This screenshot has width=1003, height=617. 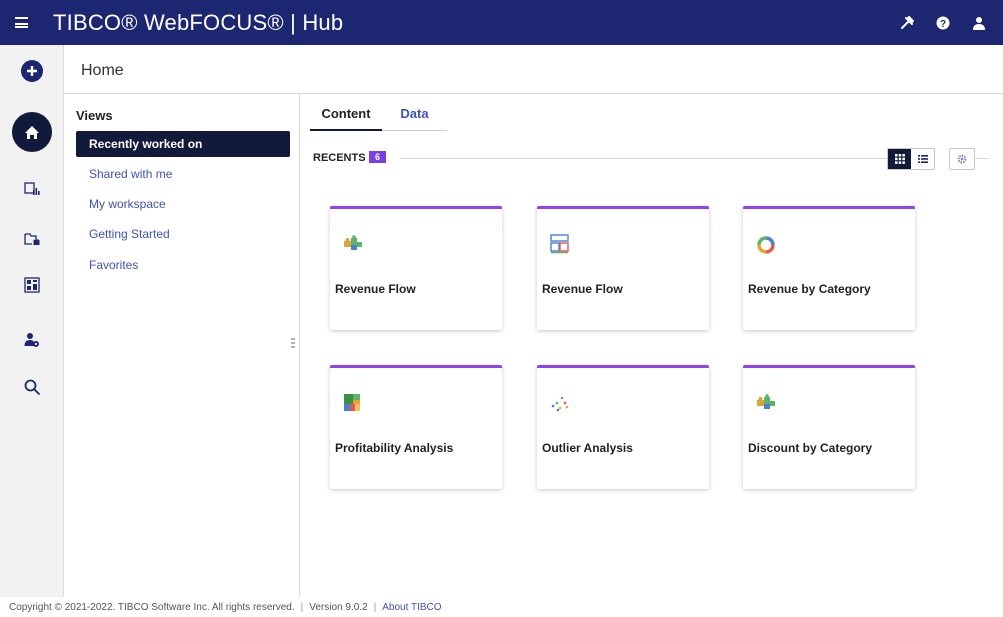 What do you see at coordinates (32, 387) in the screenshot?
I see `search-icon` at bounding box center [32, 387].